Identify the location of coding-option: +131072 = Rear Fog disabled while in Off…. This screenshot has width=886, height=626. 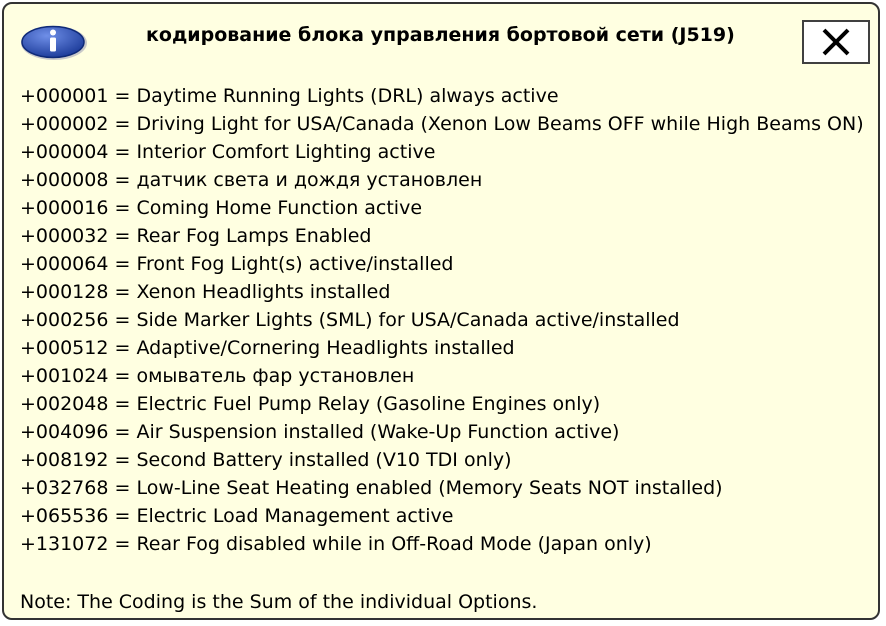
(336, 544).